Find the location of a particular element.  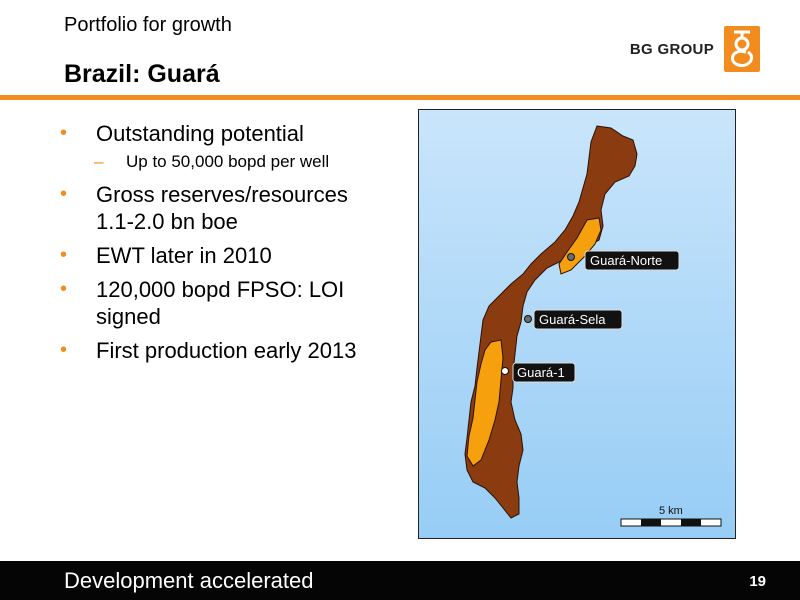

bullet-item: • Gross reserves/resources 1.1-2.0 bn boe is located at coordinates (220, 208).